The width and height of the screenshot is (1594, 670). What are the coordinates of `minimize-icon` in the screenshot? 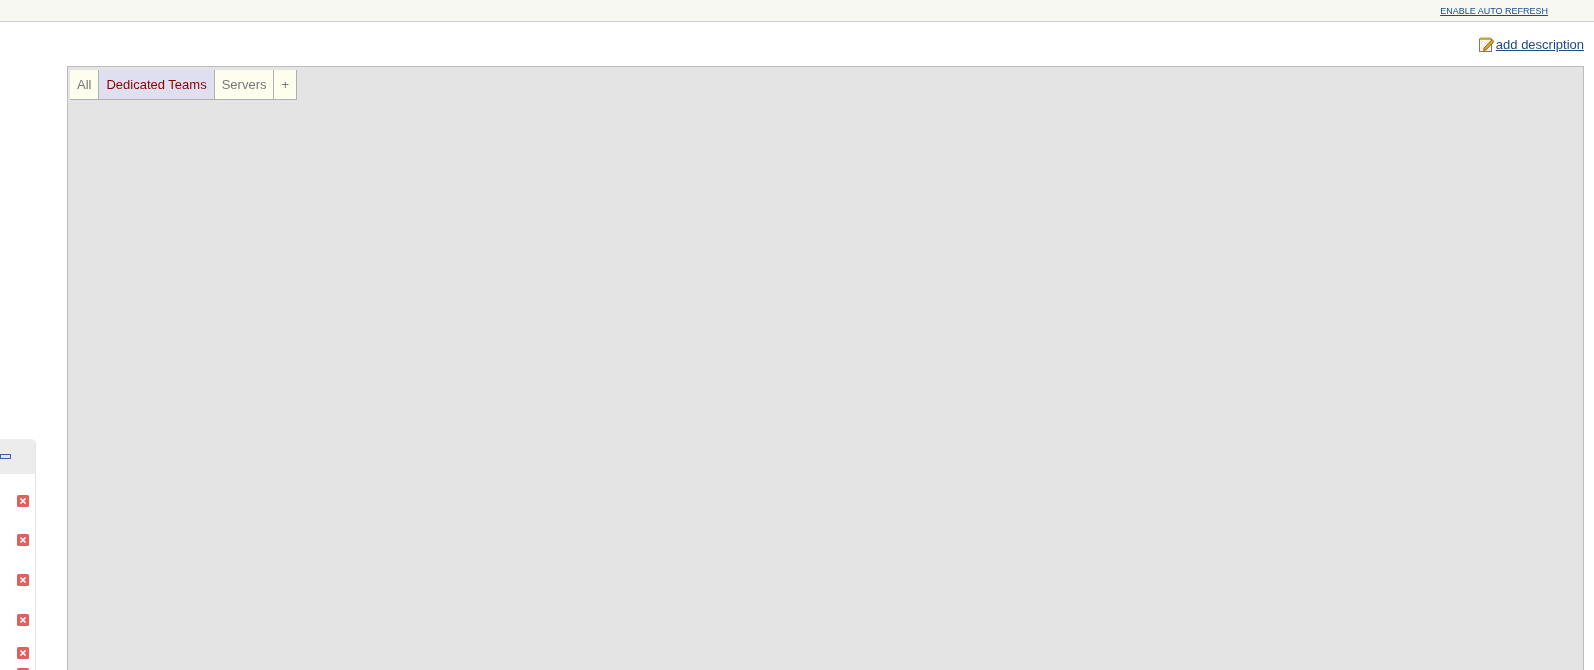 It's located at (5, 456).